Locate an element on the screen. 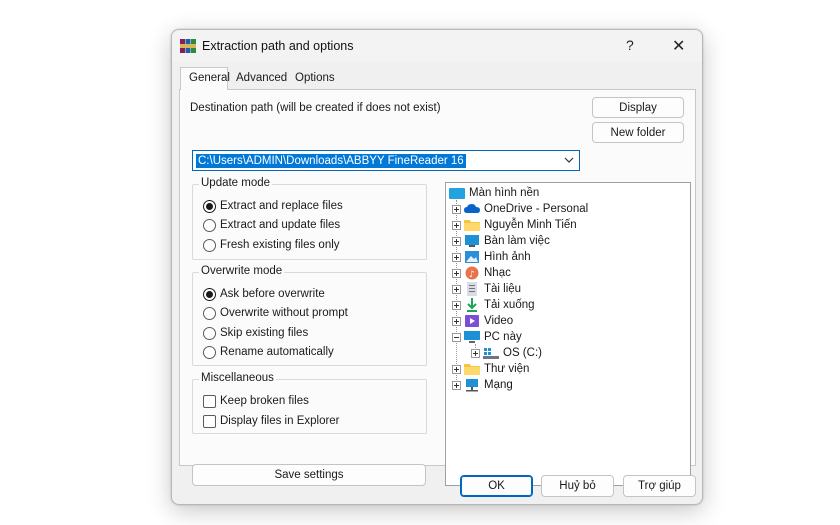  radio-fresh-existing: Fresh existing files only is located at coordinates (271, 245).